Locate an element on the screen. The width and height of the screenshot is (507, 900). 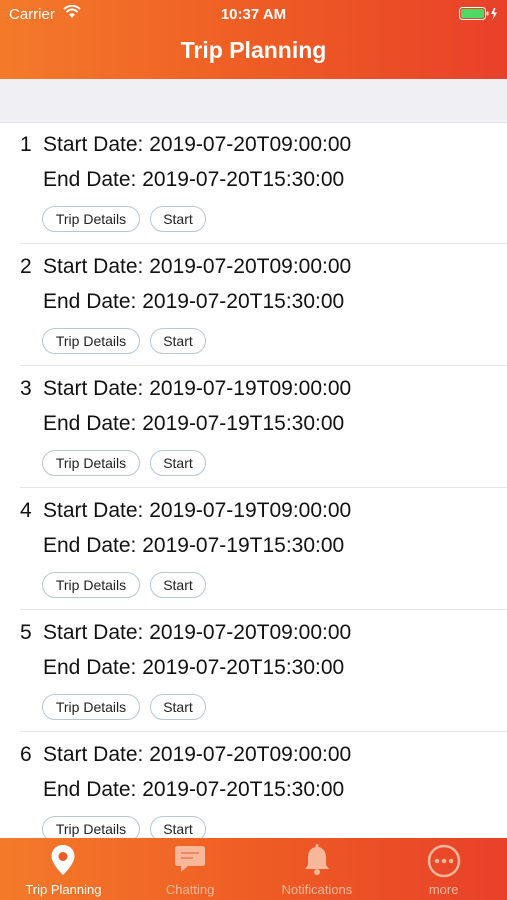
nav-header: Carrier 10:37 AM Trip Planning is located at coordinates (253, 39).